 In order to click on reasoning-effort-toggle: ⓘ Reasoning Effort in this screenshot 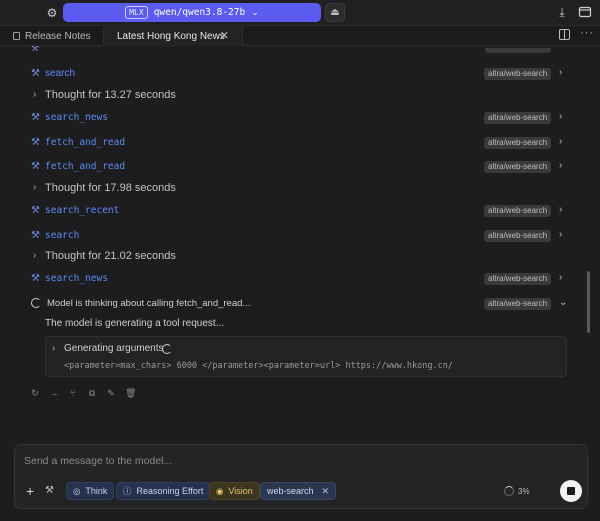, I will do `click(163, 491)`.